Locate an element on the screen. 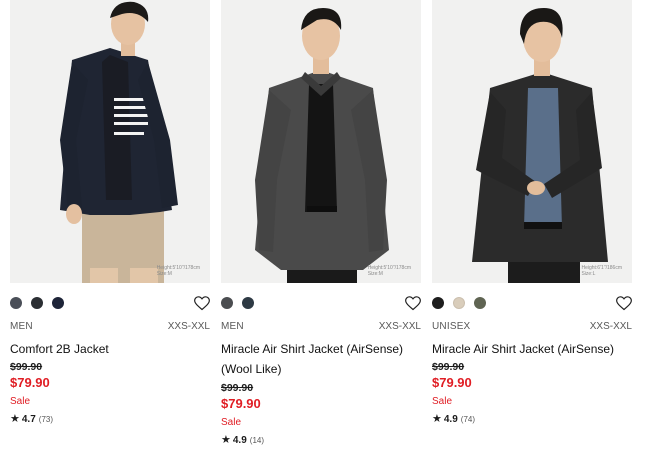 Image resolution: width=650 pixels, height=455 pixels. review-count: (14) is located at coordinates (257, 440).